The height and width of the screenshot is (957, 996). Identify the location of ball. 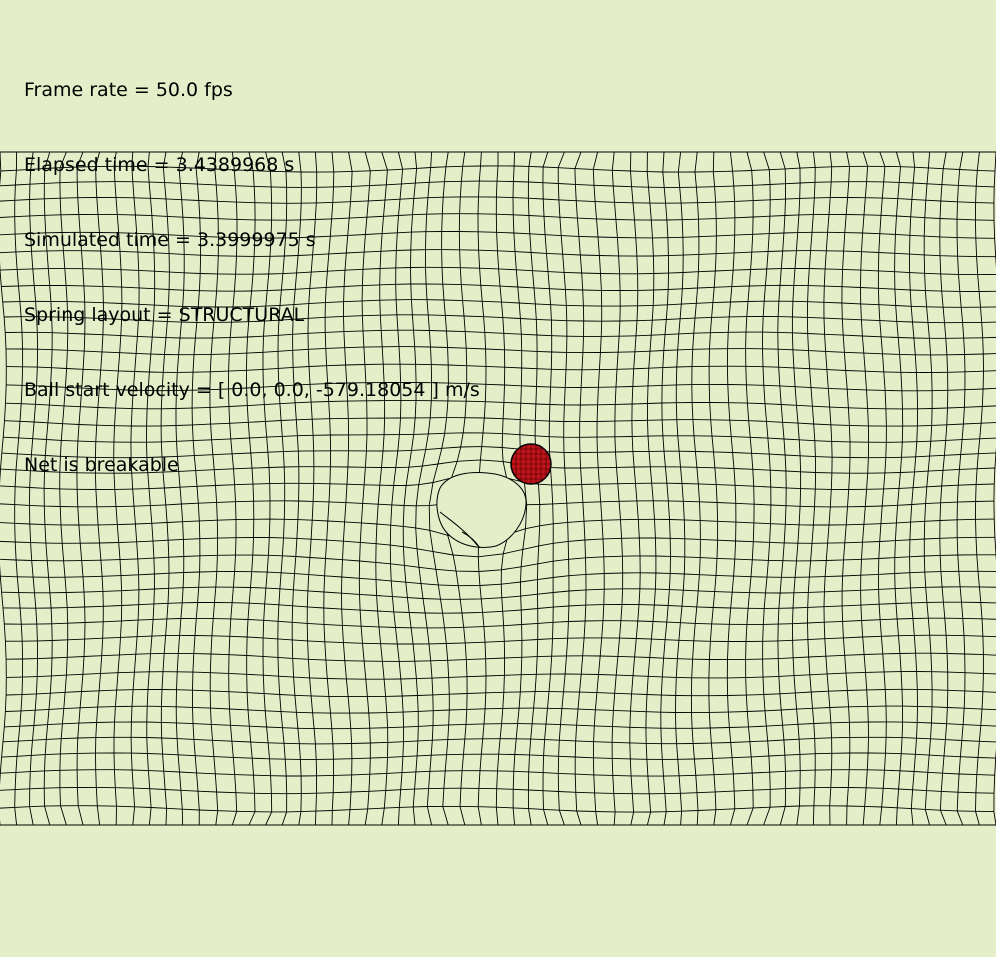
(531, 464).